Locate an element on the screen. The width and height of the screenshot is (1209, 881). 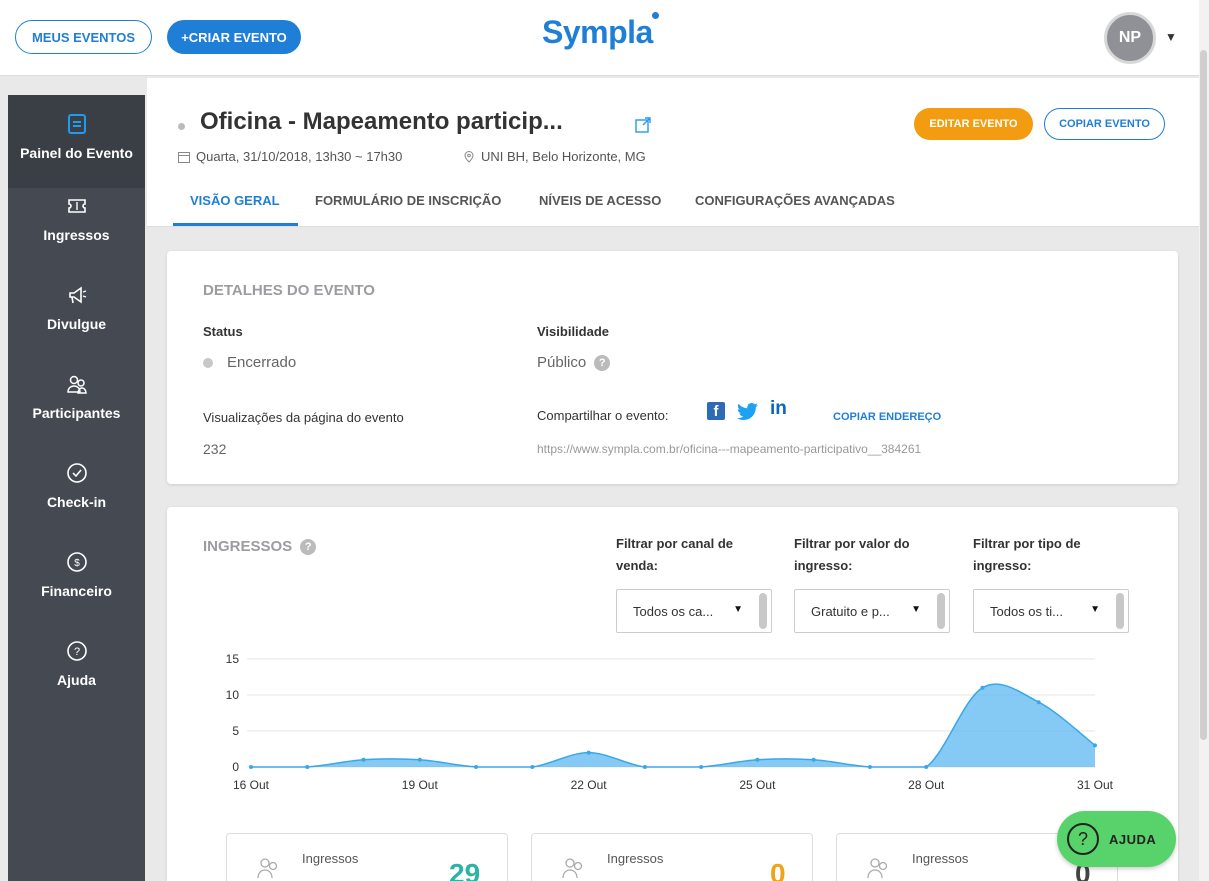
twitter-icon is located at coordinates (748, 412).